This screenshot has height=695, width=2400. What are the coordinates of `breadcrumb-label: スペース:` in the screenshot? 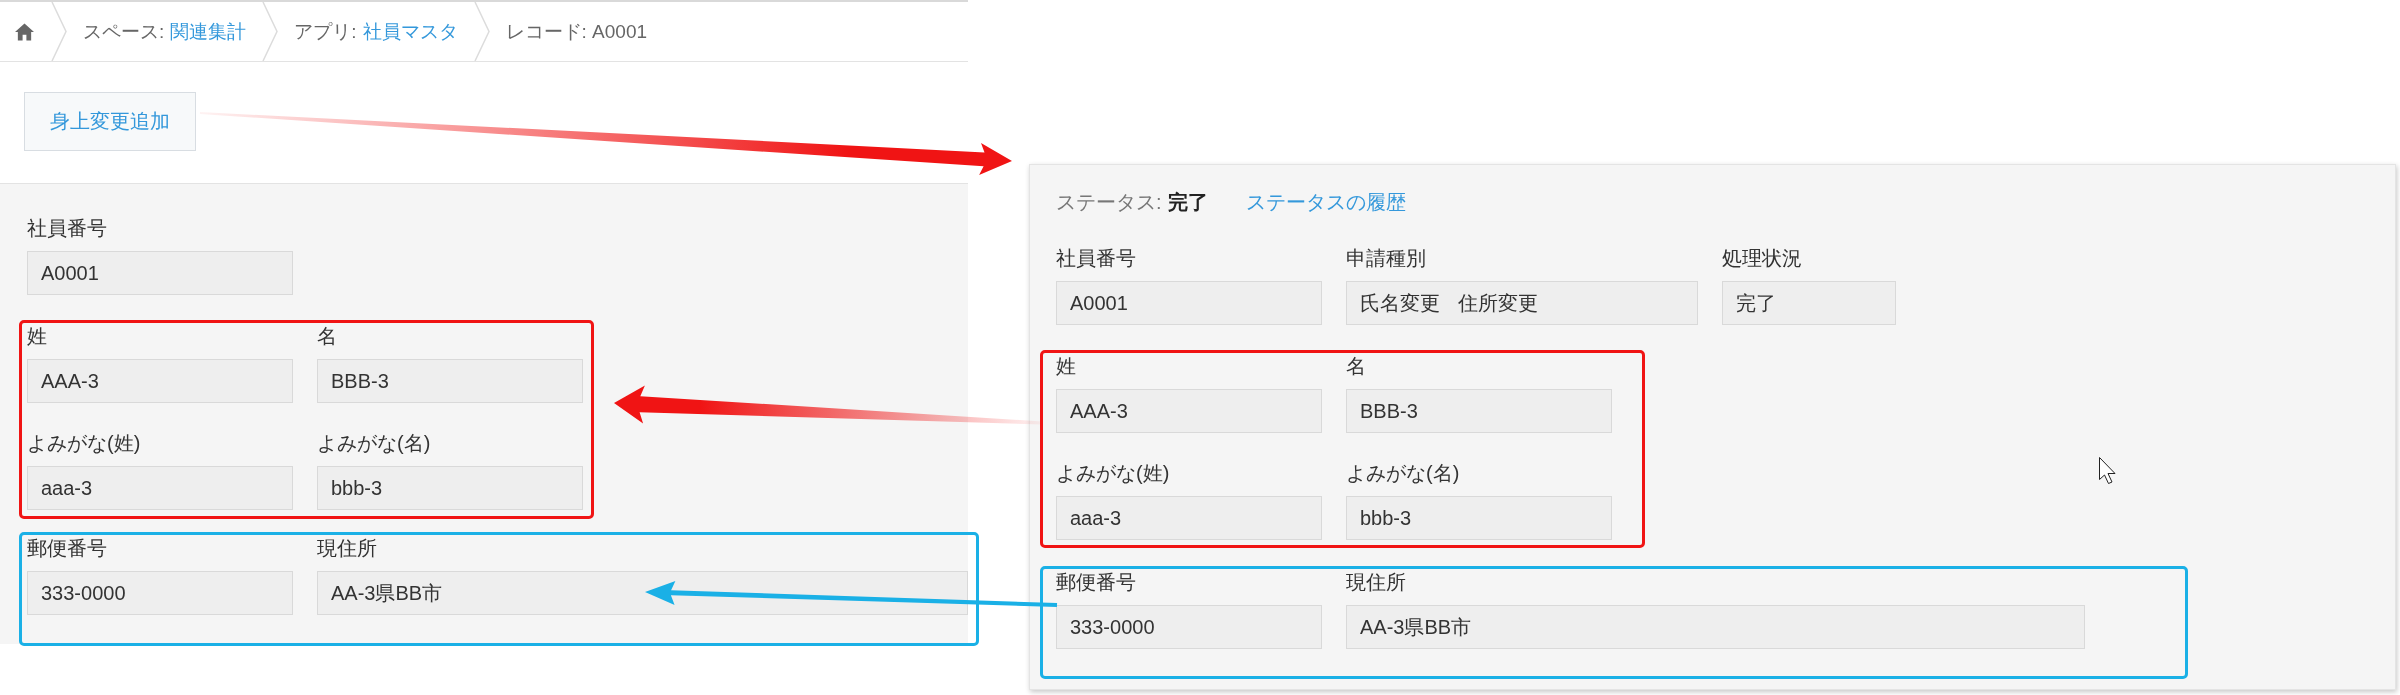 It's located at (124, 31).